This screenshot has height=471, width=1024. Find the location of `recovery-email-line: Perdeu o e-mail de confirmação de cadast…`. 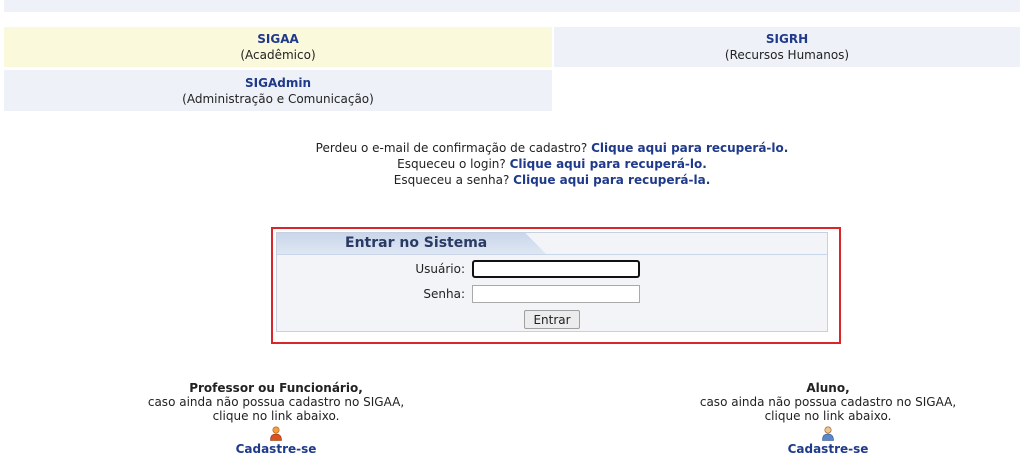

recovery-email-line: Perdeu o e-mail de confirmação de cadast… is located at coordinates (512, 148).